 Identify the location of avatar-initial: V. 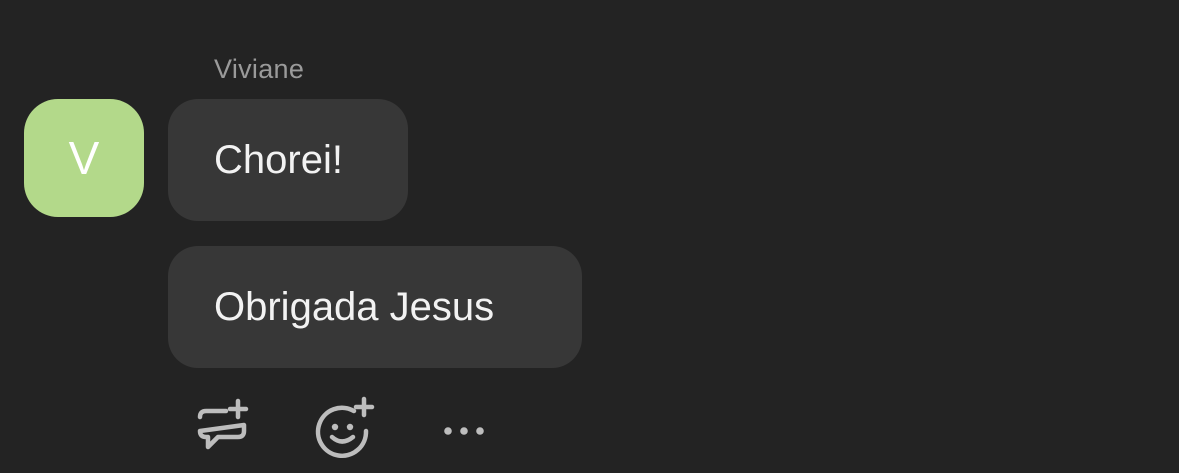
(84, 158).